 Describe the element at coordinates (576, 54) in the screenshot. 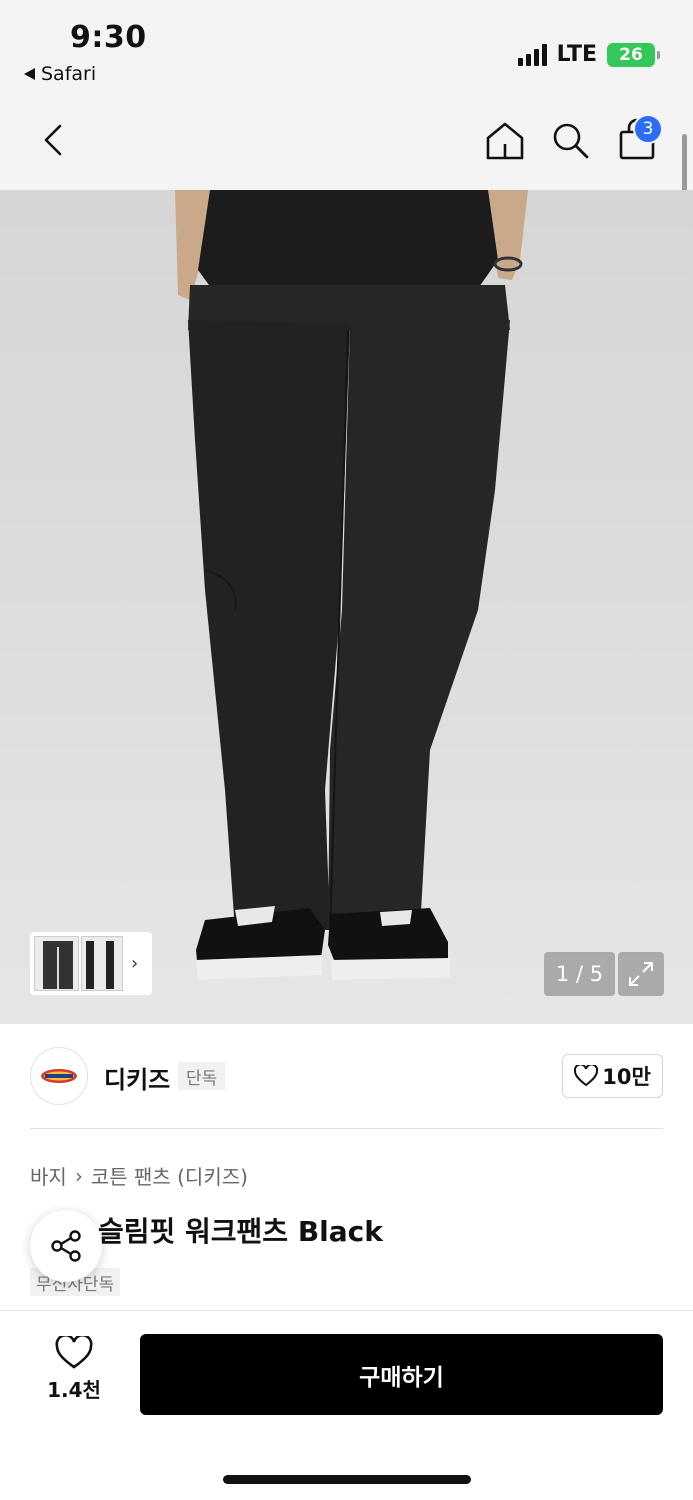

I see `network-label: LTE` at that location.